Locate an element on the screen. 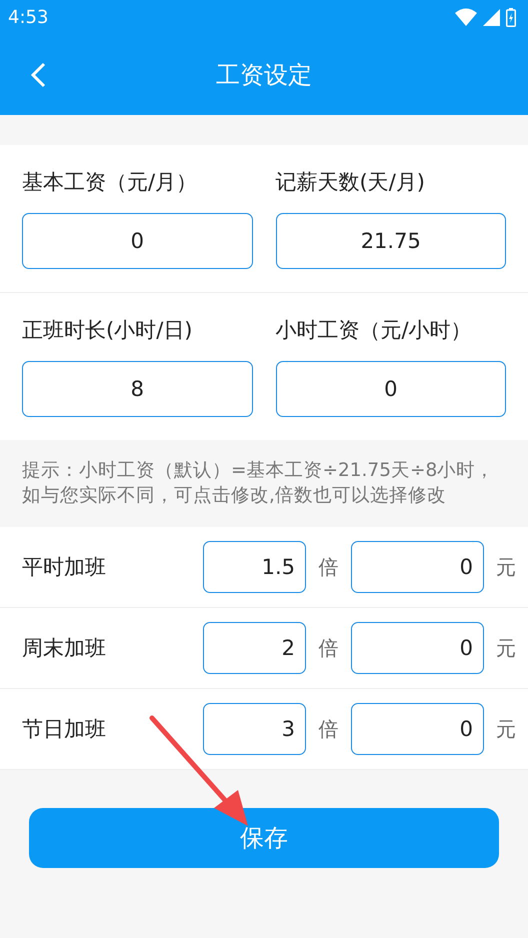  field-label: 小时工资（元/小时） is located at coordinates (374, 330).